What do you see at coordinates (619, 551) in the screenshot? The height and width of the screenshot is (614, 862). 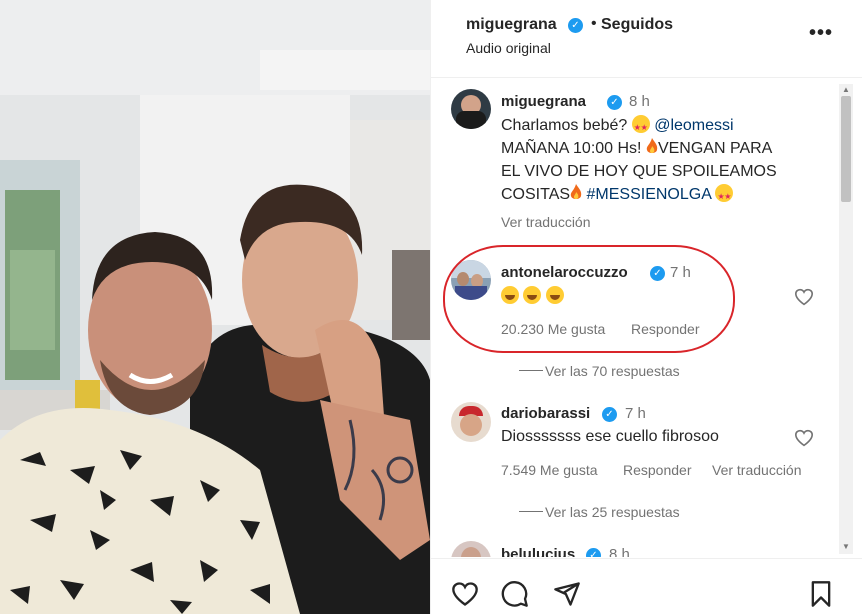 I see `comment-time: 8 h` at bounding box center [619, 551].